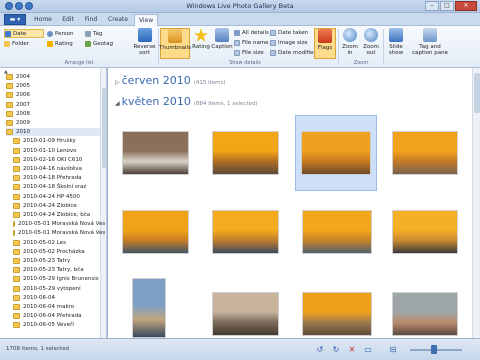 This screenshot has width=480, height=360. I want to click on tree-item: 2004, so click(53, 77).